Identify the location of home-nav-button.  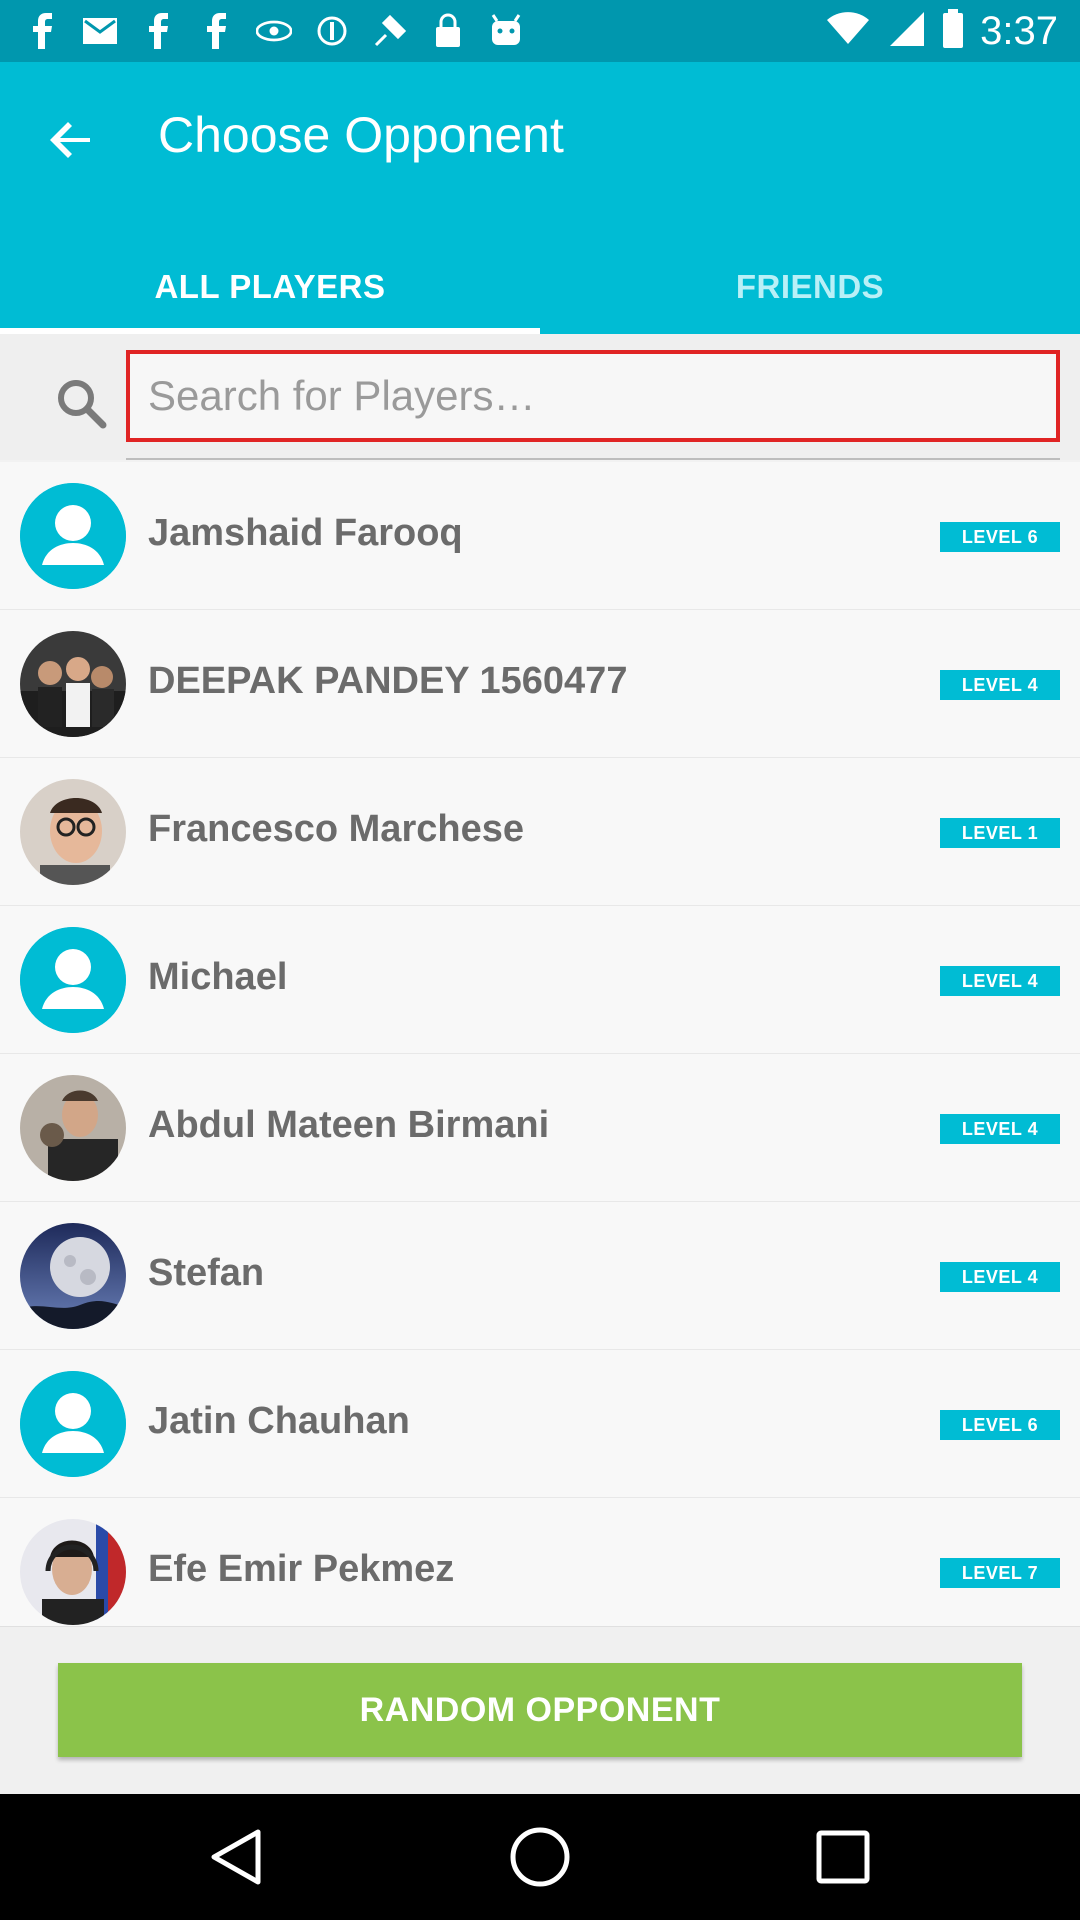
(540, 1857).